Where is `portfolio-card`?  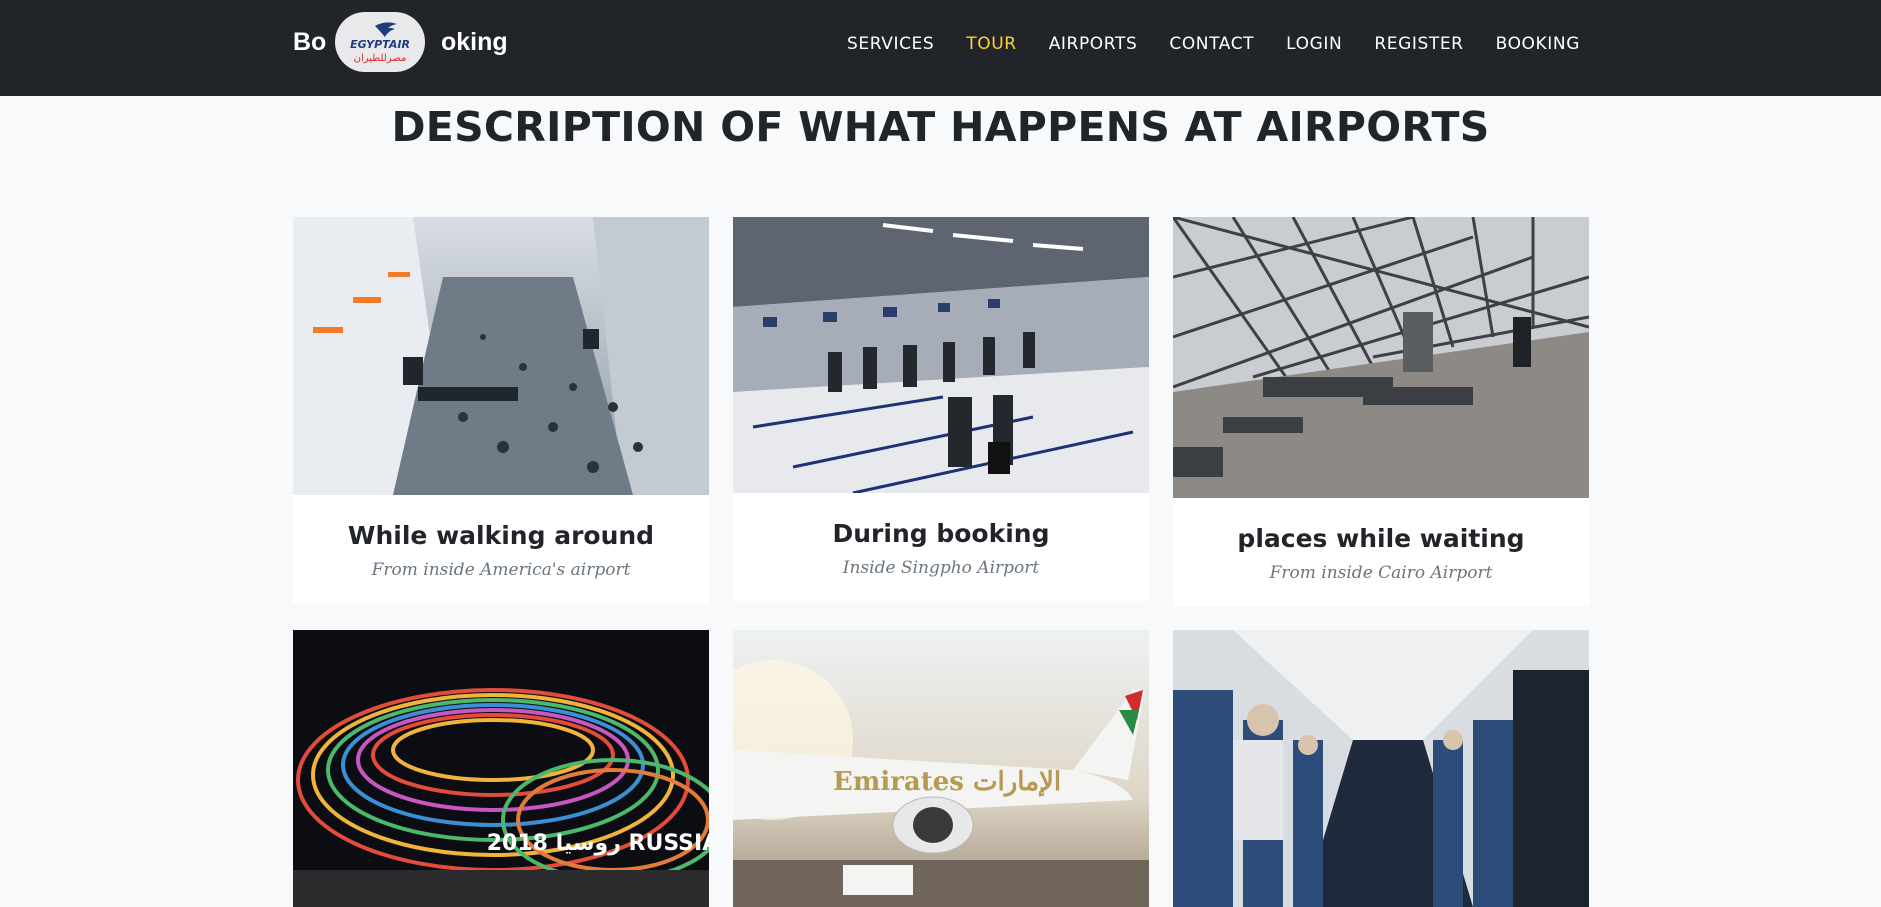
portfolio-card is located at coordinates (1381, 768).